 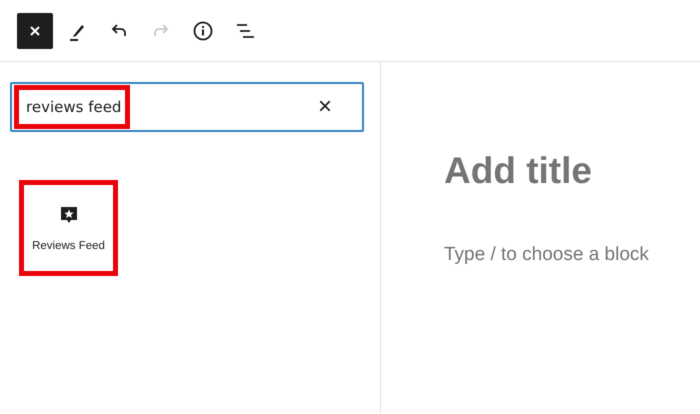 I want to click on clear-search-button: ×, so click(x=325, y=107).